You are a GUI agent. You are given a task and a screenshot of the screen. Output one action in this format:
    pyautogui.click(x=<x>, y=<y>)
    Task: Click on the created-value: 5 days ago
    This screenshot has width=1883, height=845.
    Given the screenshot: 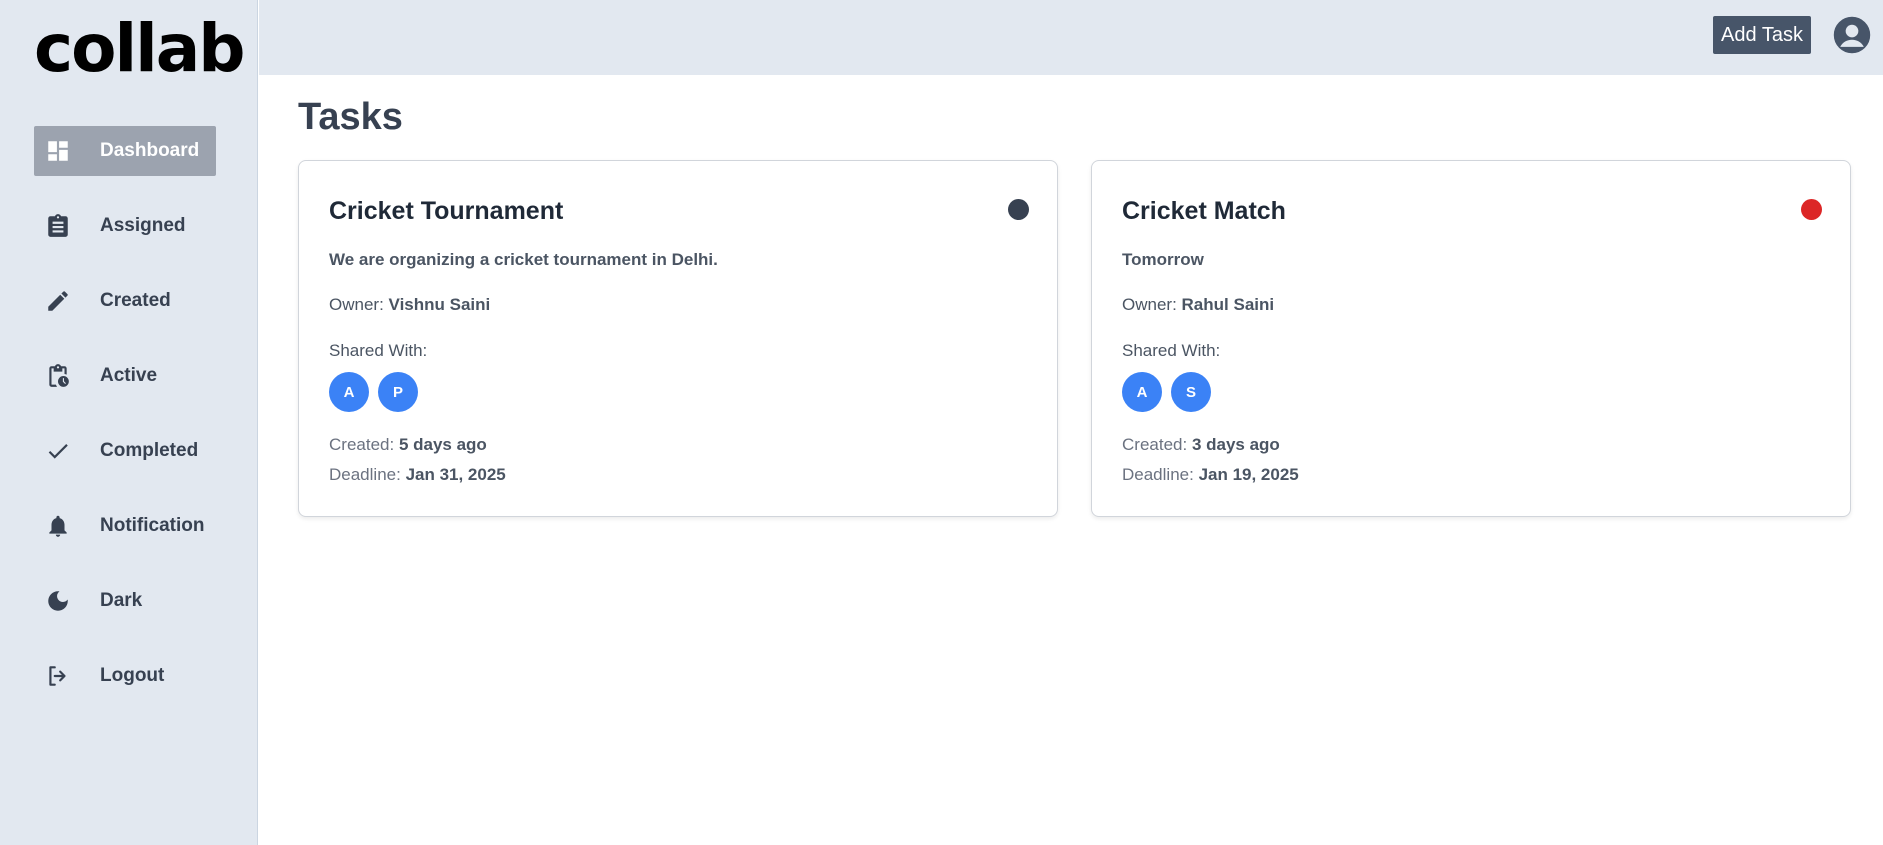 What is the action you would take?
    pyautogui.click(x=442, y=444)
    